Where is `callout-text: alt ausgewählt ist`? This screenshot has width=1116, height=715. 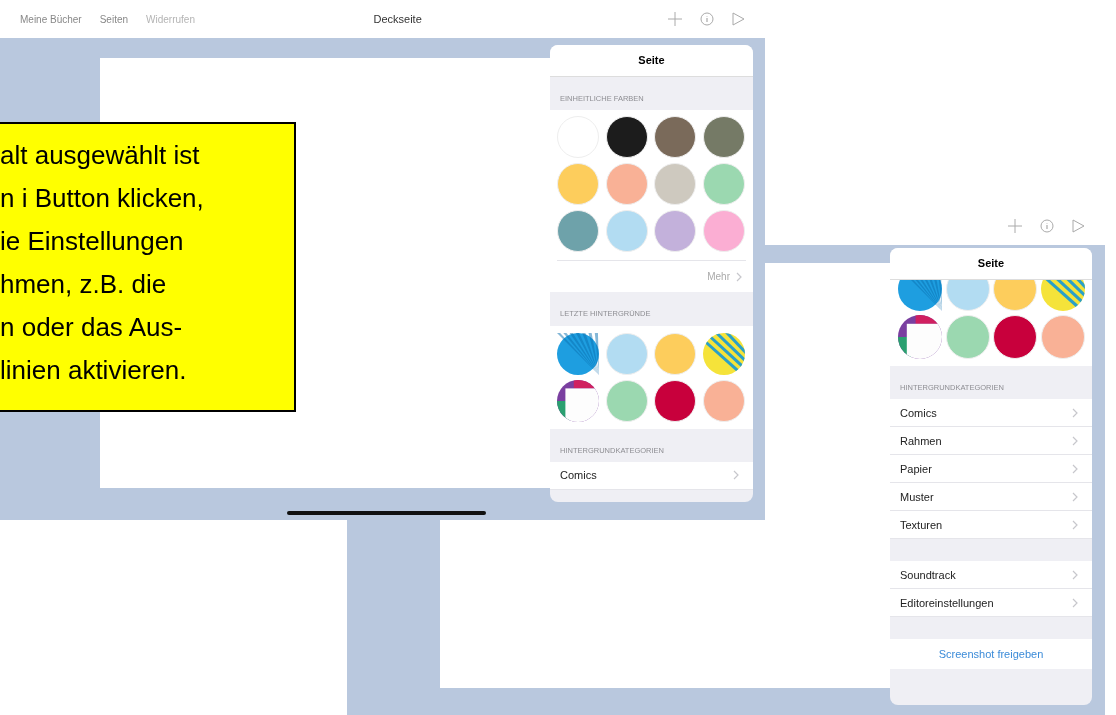 callout-text: alt ausgewählt ist is located at coordinates (100, 155).